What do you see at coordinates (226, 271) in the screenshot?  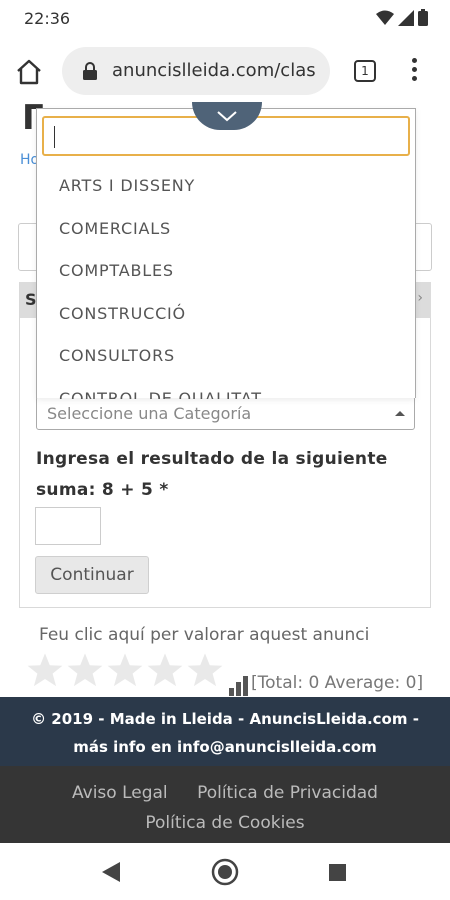 I see `dropdown-option: COMPTABLES` at bounding box center [226, 271].